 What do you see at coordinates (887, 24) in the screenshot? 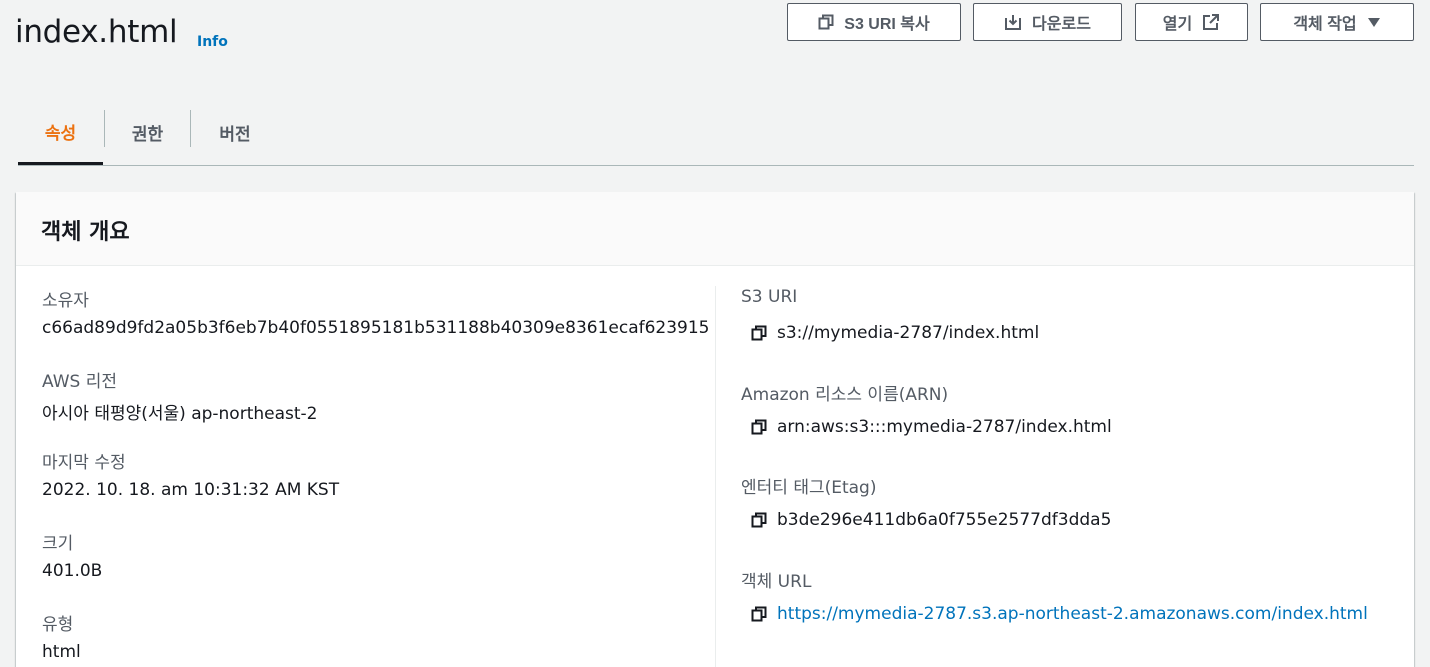
I see `copy-s3-uri-label: S3 URI 복사` at bounding box center [887, 24].